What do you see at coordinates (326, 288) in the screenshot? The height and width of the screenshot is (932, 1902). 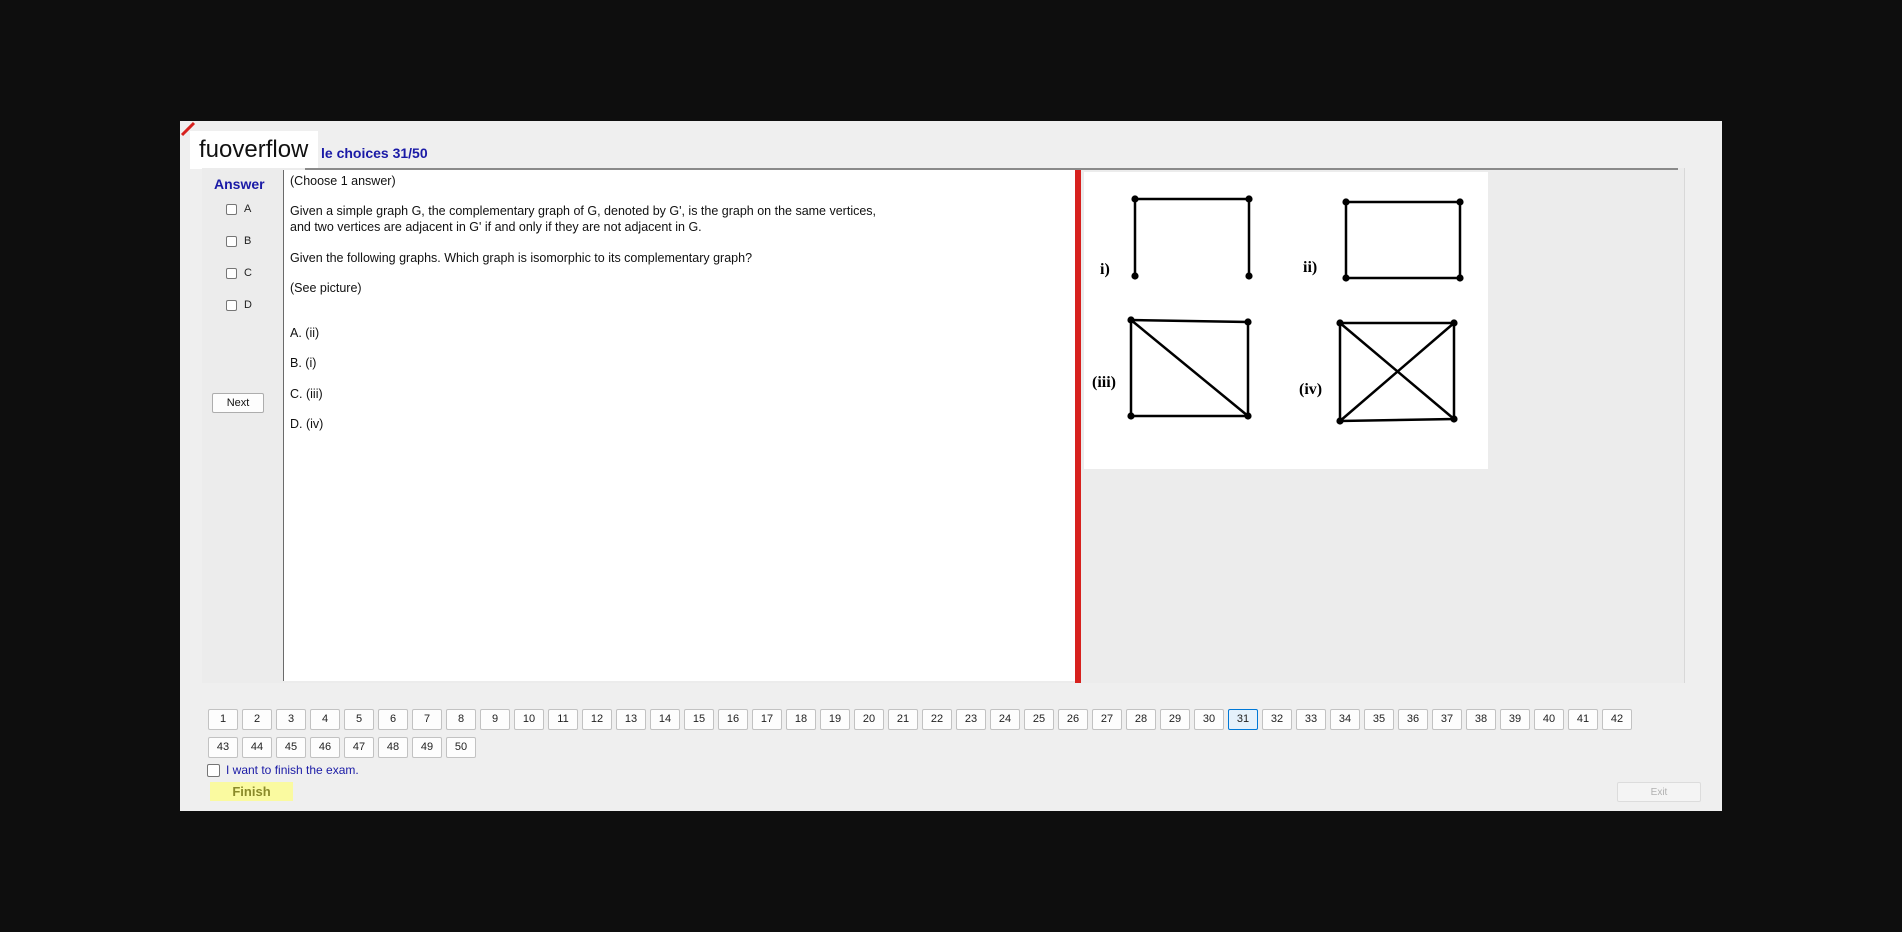 I see `question-line: (See picture)` at bounding box center [326, 288].